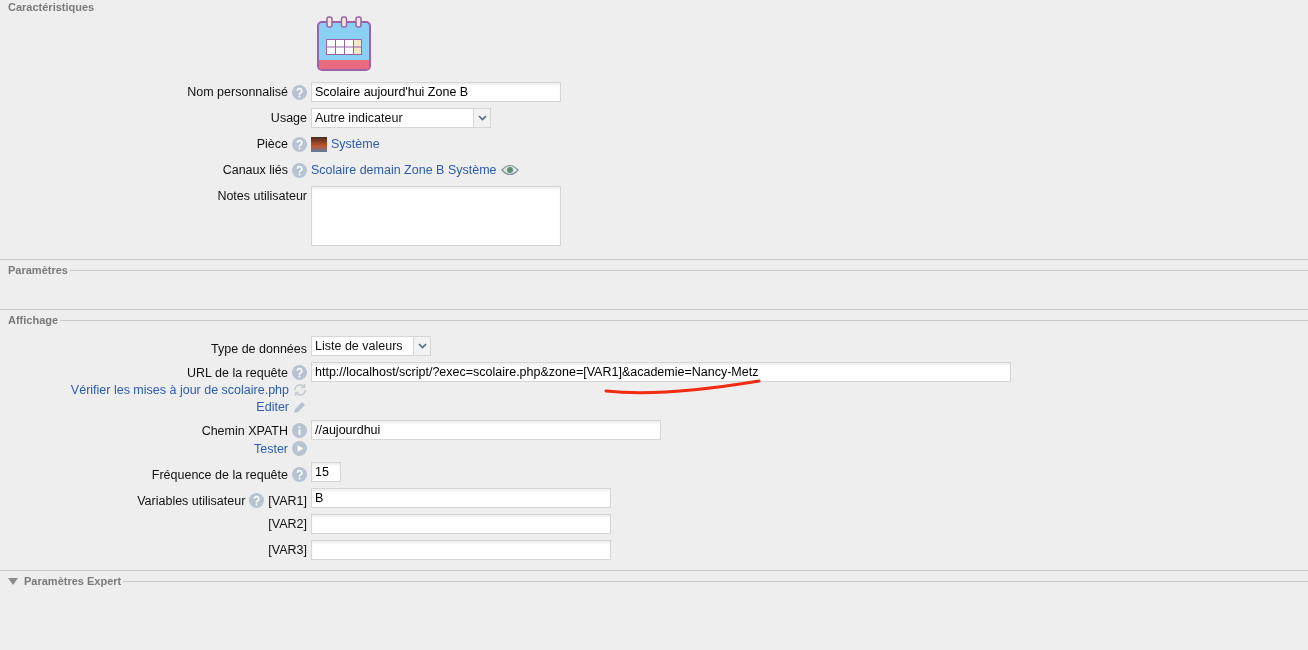 This screenshot has height=650, width=1308. Describe the element at coordinates (319, 144) in the screenshot. I see `room-thumbnail-icon` at that location.